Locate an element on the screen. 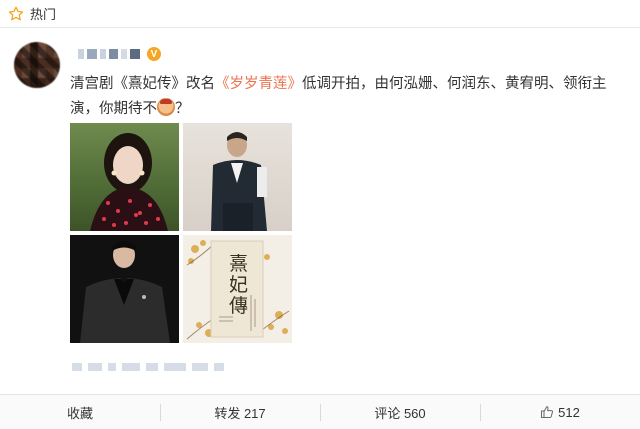 Image resolution: width=640 pixels, height=429 pixels. photo-actor-1-art is located at coordinates (239, 181).